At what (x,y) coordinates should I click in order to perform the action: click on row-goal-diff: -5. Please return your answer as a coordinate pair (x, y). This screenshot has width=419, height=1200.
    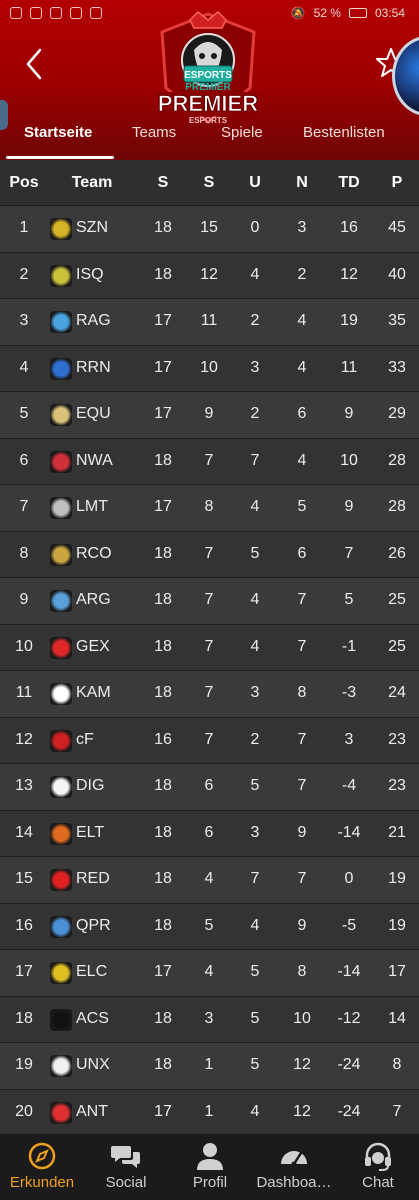
    Looking at the image, I should click on (349, 925).